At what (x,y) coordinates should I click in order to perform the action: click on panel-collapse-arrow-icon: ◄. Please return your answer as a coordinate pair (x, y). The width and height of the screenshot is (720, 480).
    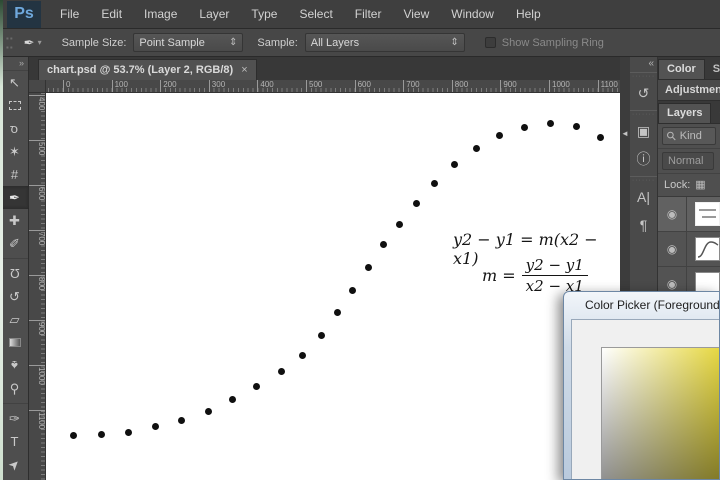
    Looking at the image, I should click on (625, 133).